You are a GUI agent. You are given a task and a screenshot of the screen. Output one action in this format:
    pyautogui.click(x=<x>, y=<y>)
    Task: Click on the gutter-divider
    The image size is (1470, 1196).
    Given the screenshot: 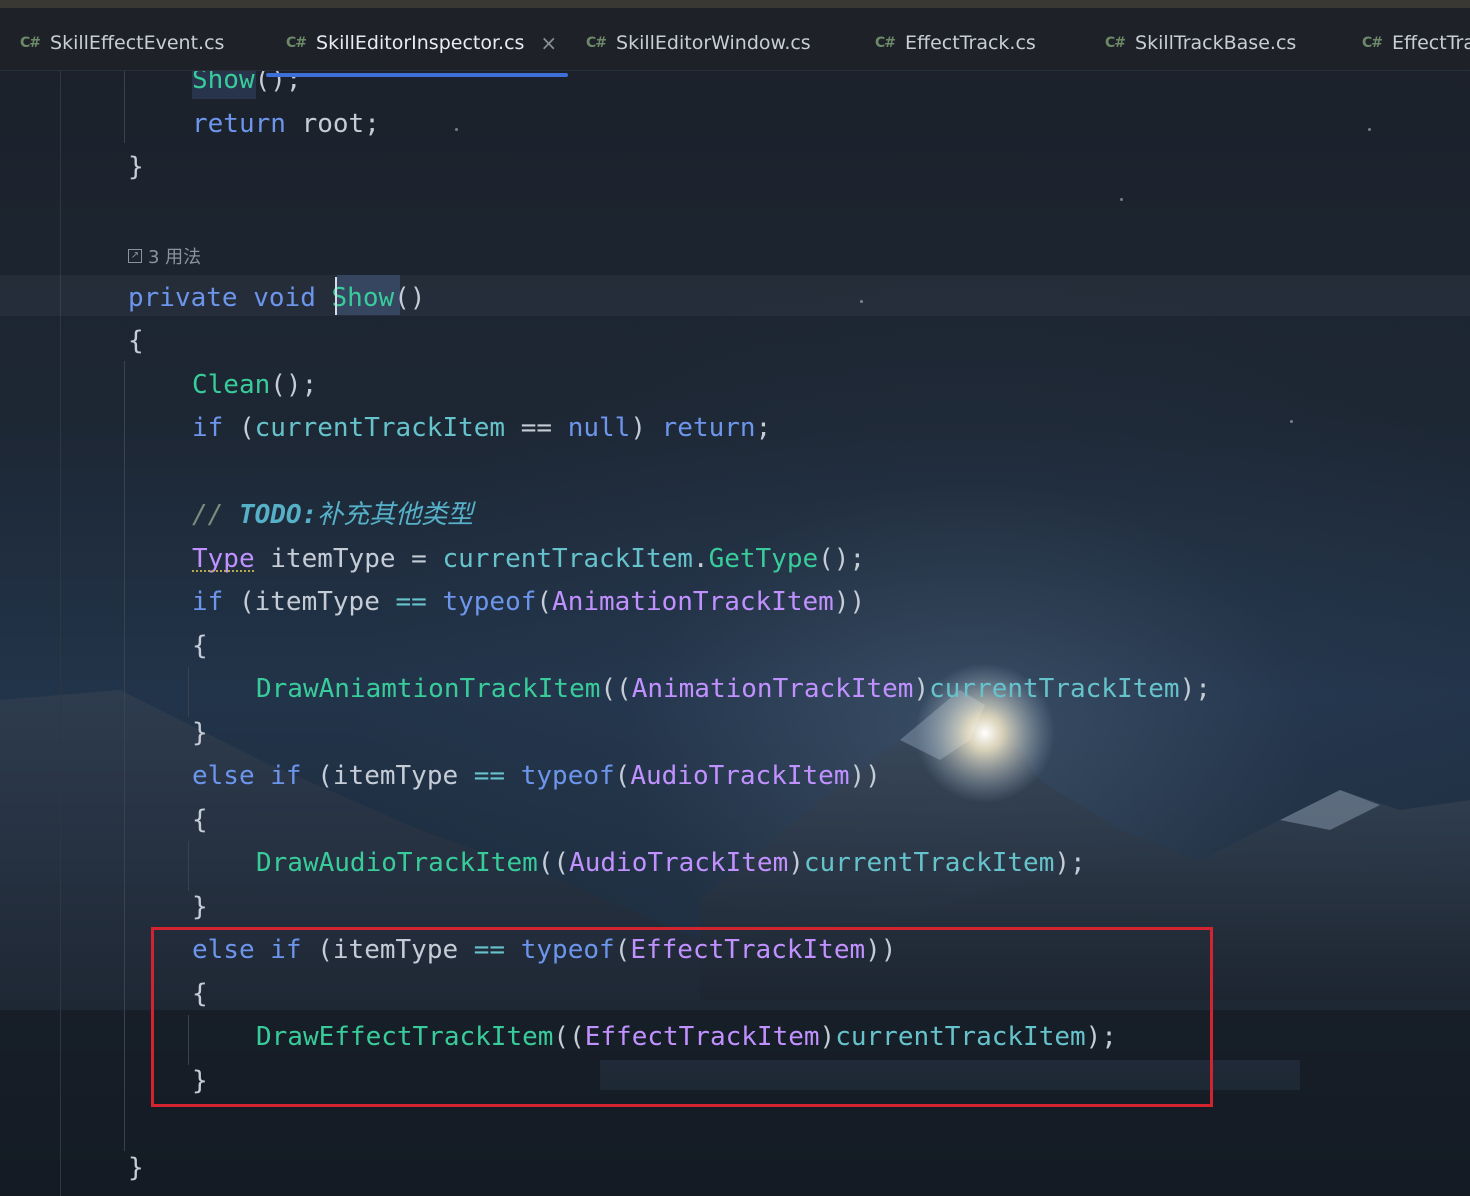 What is the action you would take?
    pyautogui.click(x=60, y=633)
    